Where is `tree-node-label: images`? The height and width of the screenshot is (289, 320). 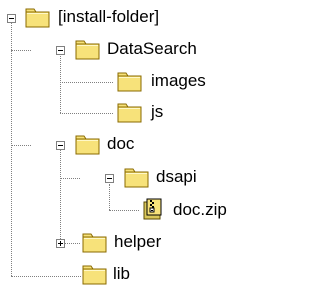 tree-node-label: images is located at coordinates (178, 80).